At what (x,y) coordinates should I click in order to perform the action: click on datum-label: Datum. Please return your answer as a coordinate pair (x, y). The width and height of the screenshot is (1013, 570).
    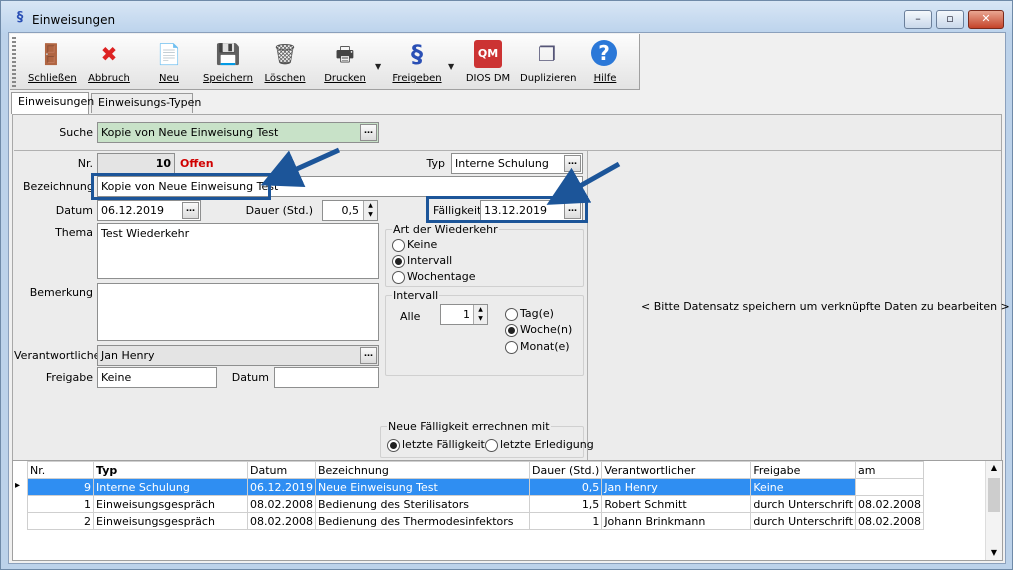
    Looking at the image, I should click on (74, 210).